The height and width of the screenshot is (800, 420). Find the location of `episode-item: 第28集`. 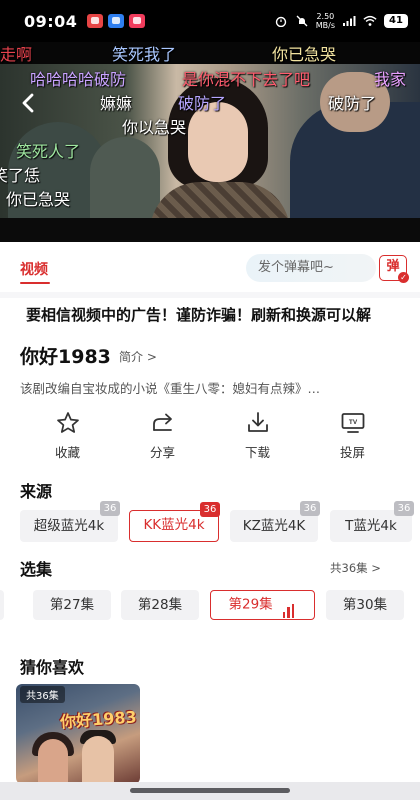

episode-item: 第28集 is located at coordinates (160, 605).